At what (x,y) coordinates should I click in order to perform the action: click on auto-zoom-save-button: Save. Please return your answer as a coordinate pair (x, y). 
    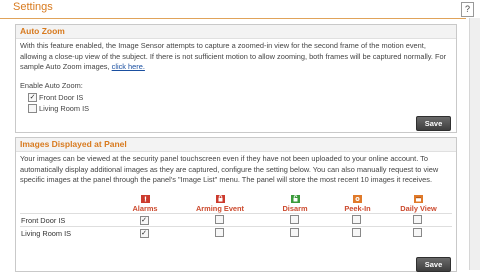
    Looking at the image, I should click on (433, 123).